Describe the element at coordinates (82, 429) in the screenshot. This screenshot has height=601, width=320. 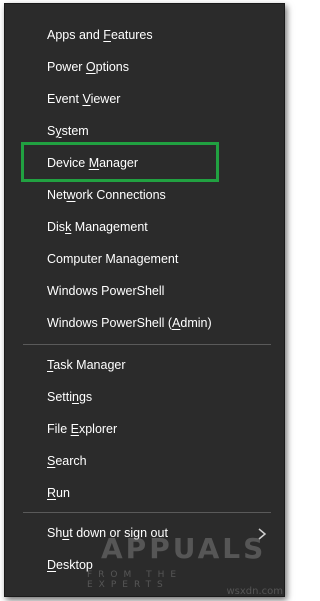
I see `menu-item-file-explorer: File Explorer` at that location.